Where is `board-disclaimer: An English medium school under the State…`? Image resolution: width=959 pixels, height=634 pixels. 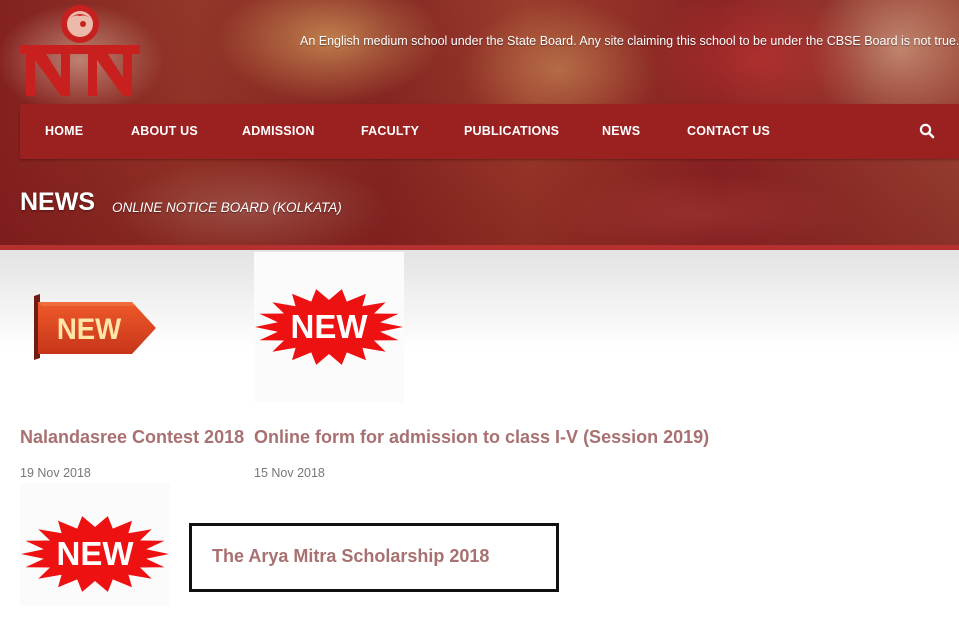
board-disclaimer: An English medium school under the State… is located at coordinates (629, 41).